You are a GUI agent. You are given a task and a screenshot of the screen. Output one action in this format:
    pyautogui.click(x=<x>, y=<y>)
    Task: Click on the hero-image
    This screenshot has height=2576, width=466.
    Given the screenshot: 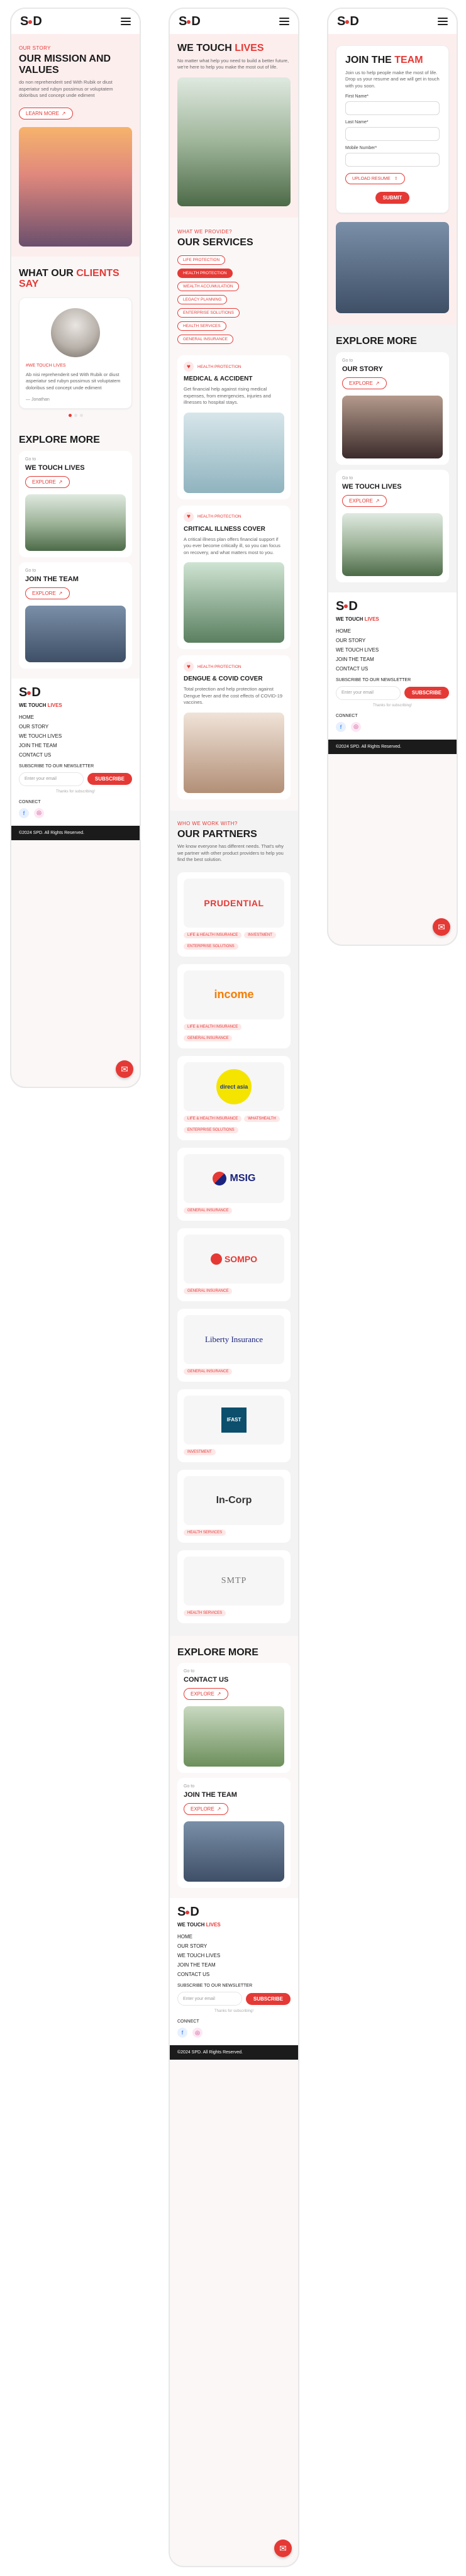 What is the action you would take?
    pyautogui.click(x=234, y=141)
    